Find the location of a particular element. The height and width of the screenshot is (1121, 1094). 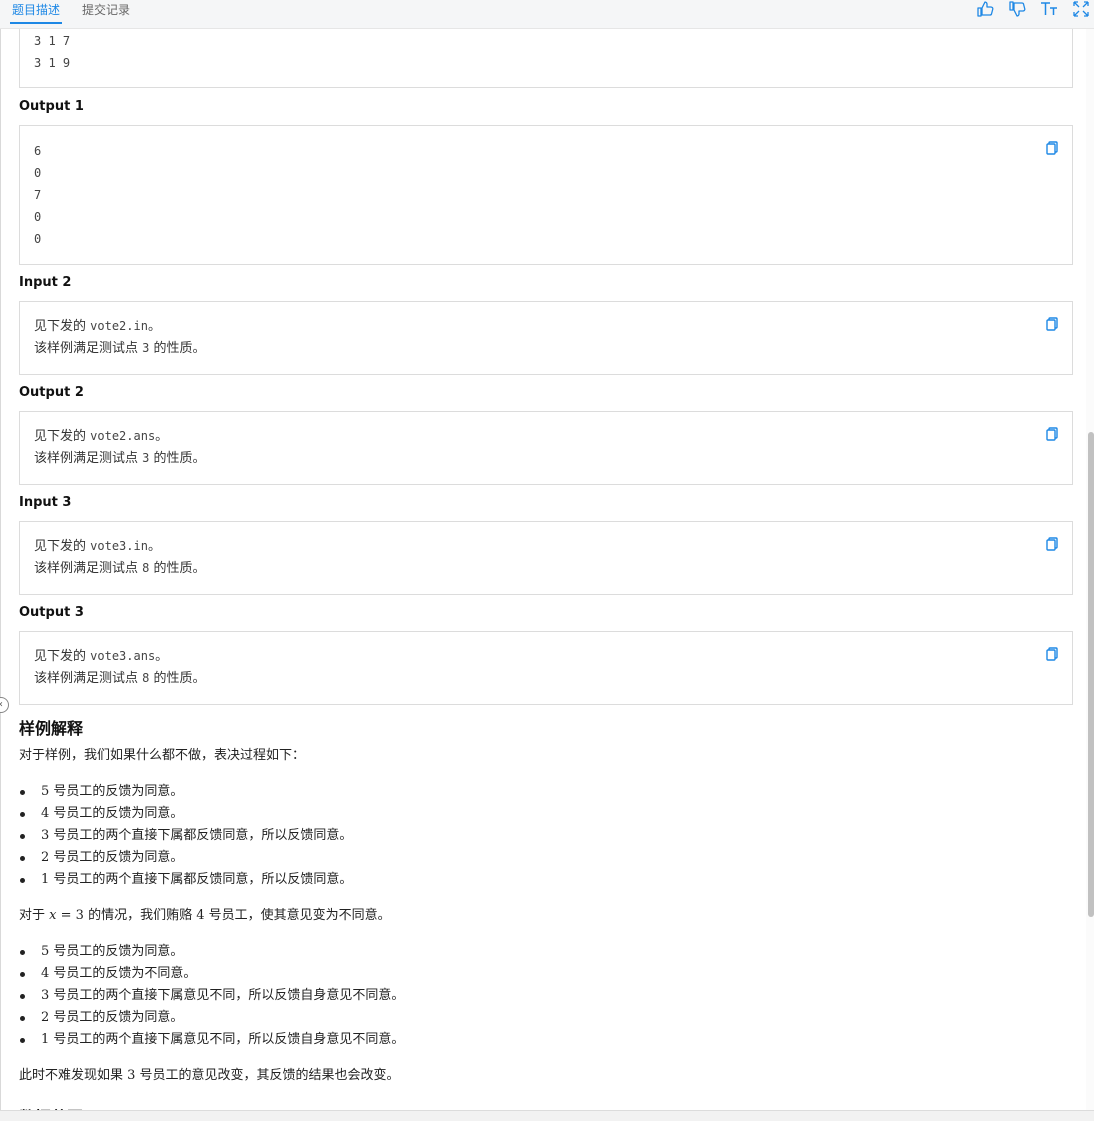

explanation-outro: 此时不难发现如果 3 号员工的意见改变，其反馈的结果也会改变。 is located at coordinates (209, 1075).